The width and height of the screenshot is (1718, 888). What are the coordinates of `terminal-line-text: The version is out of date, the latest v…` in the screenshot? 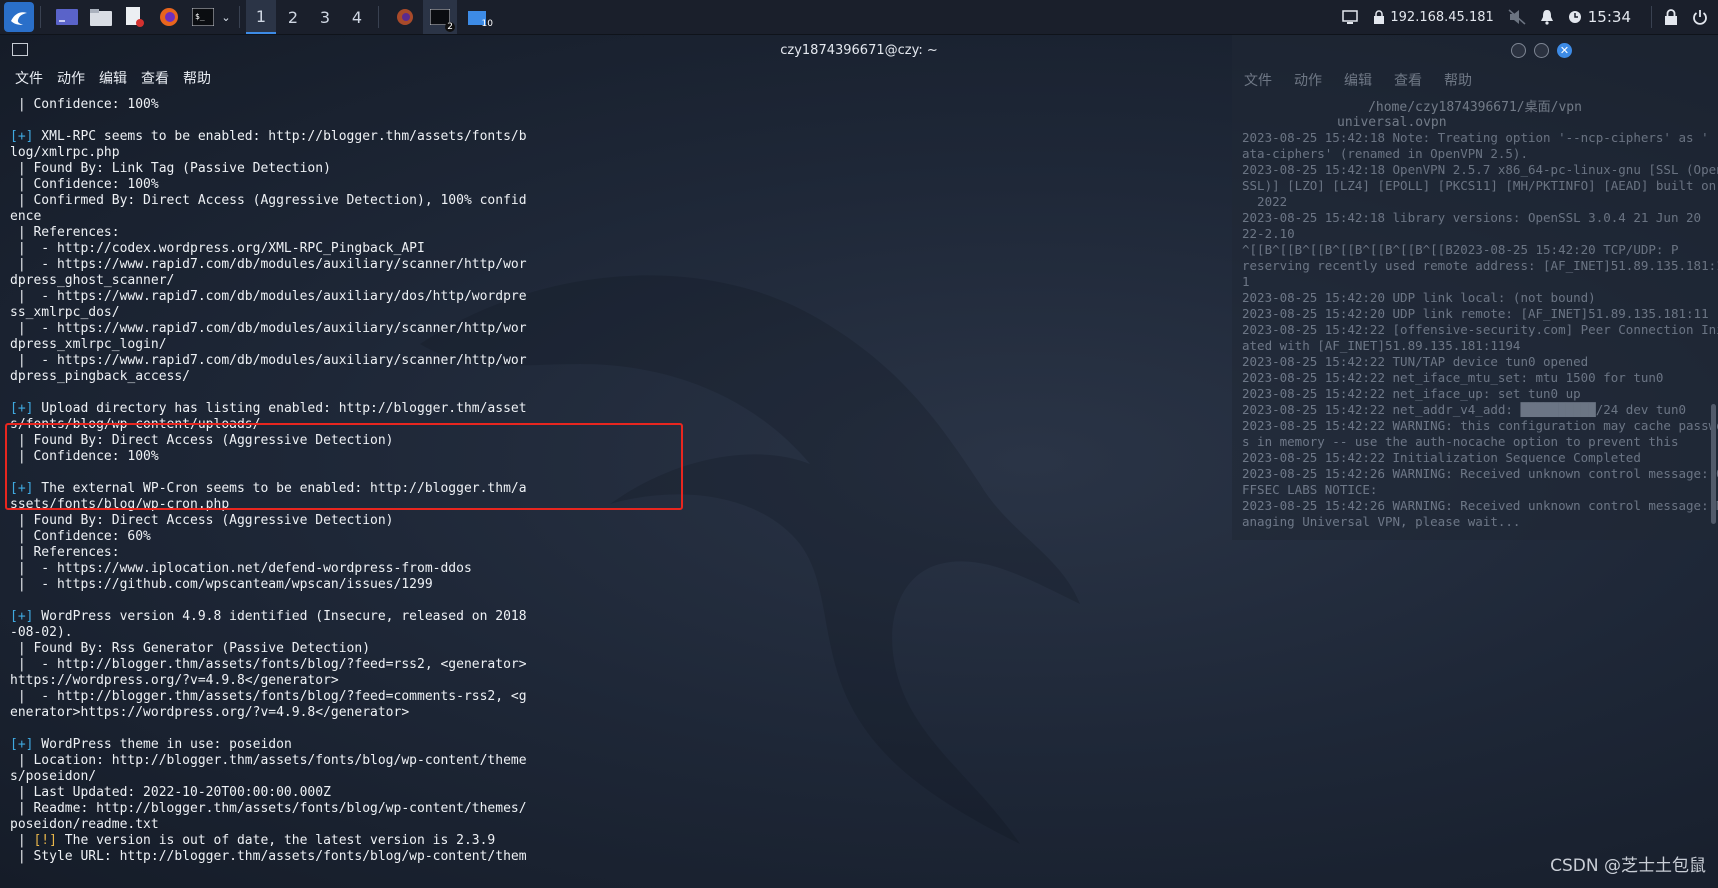 It's located at (276, 840).